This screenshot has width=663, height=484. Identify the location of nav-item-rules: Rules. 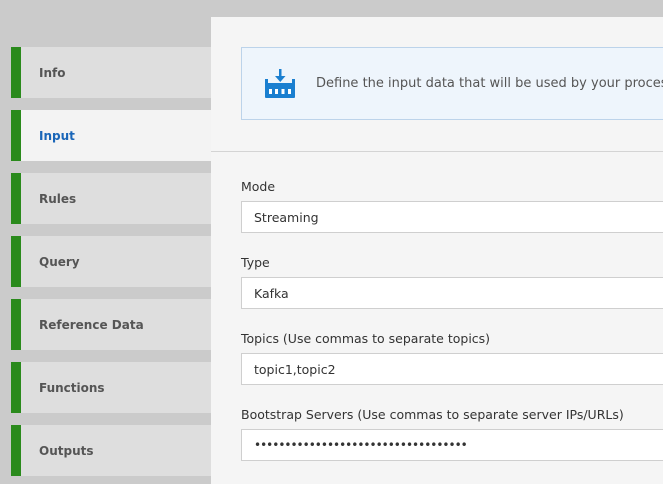
(111, 198).